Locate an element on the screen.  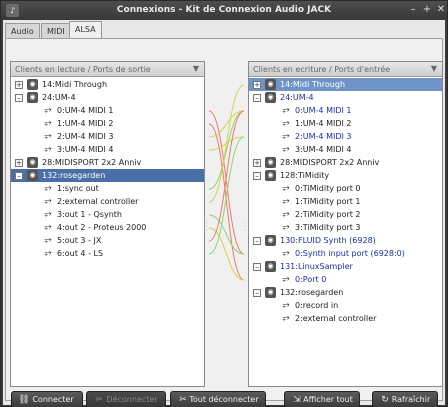
port-label: 0:record in is located at coordinates (317, 305).